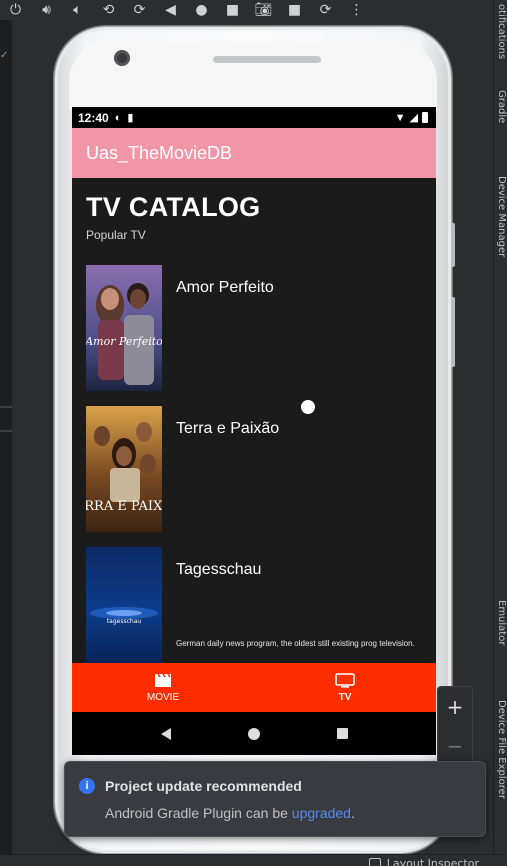 This screenshot has width=507, height=866. Describe the element at coordinates (198, 813) in the screenshot. I see `notification-body-prefix: Android Gradle Plugin can be` at that location.